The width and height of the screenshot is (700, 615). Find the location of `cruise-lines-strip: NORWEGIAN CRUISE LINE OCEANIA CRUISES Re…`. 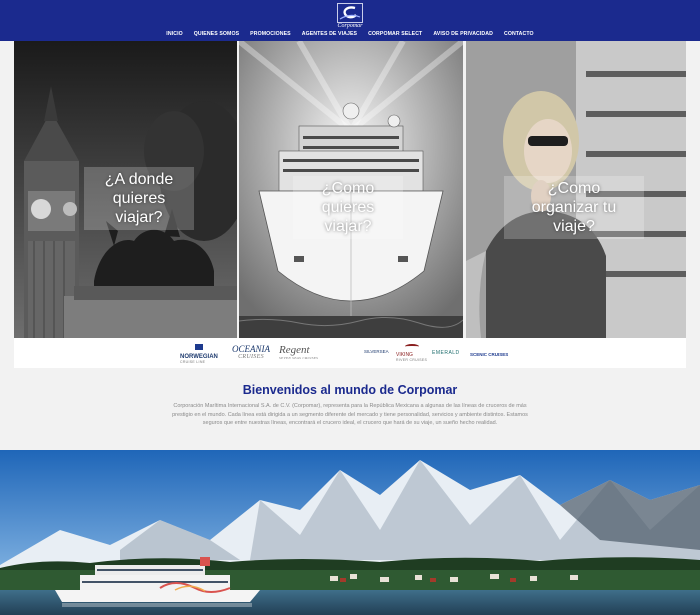

cruise-lines-strip: NORWEGIAN CRUISE LINE OCEANIA CRUISES Re… is located at coordinates (350, 353).